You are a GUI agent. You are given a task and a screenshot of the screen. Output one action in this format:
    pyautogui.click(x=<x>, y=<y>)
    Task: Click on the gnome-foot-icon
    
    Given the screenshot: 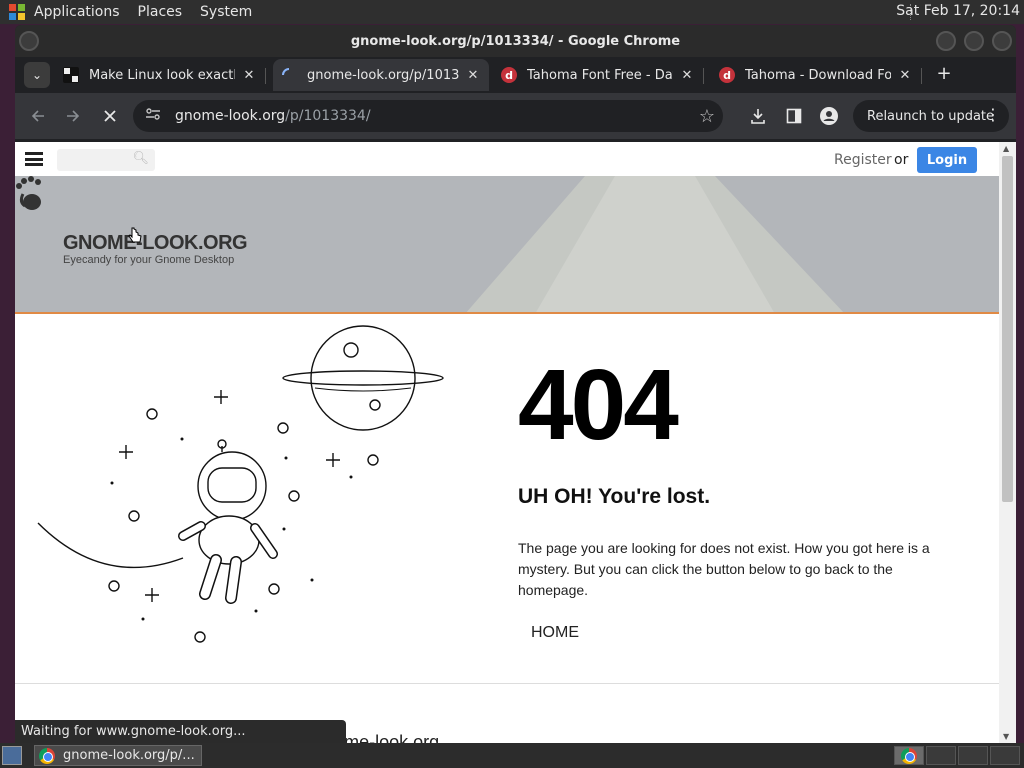 What is the action you would take?
    pyautogui.click(x=17, y=12)
    